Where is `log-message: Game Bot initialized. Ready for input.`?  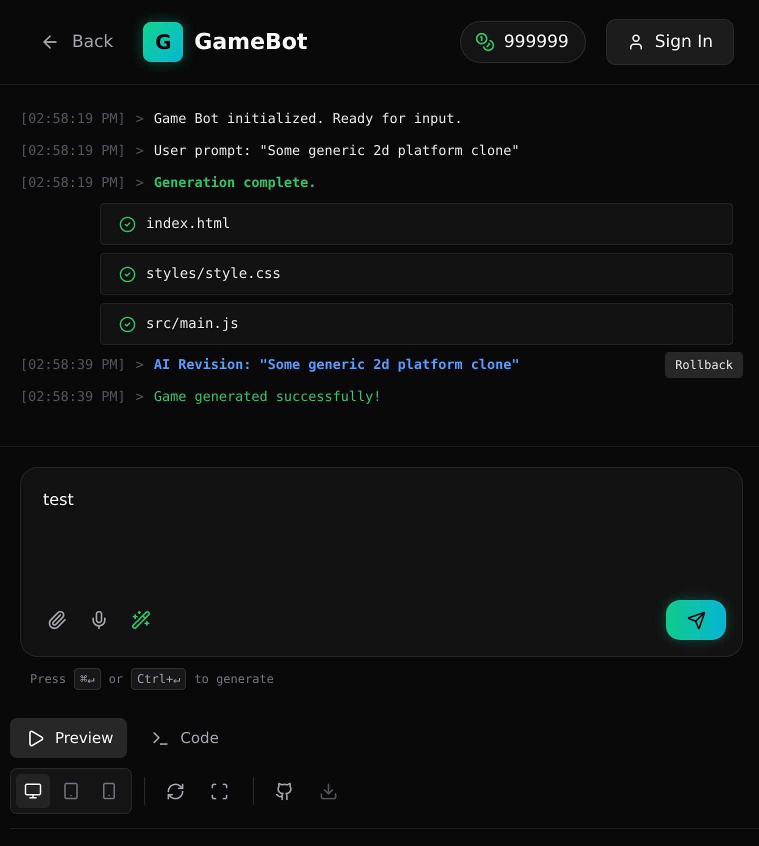 log-message: Game Bot initialized. Ready for input. is located at coordinates (308, 119).